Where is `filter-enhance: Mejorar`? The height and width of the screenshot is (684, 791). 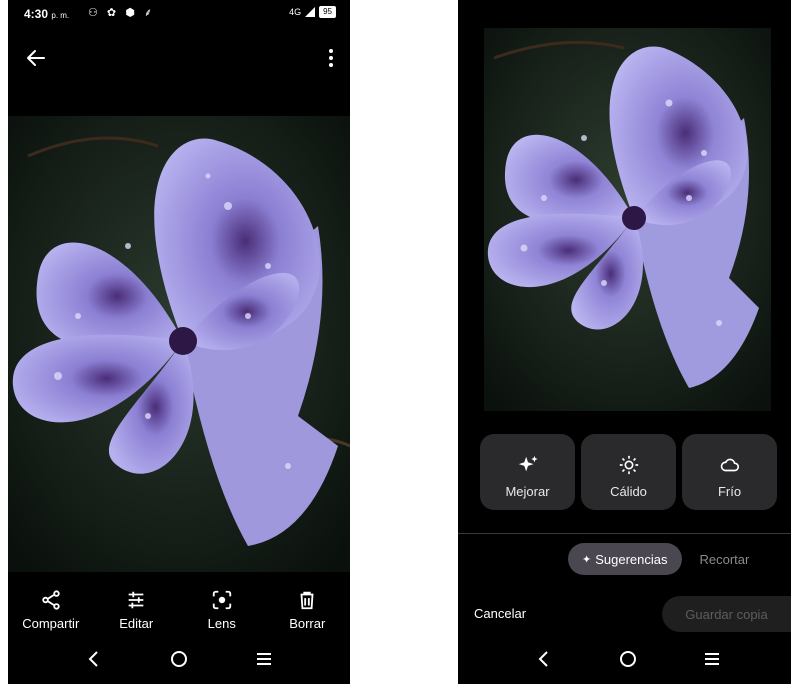 filter-enhance: Mejorar is located at coordinates (527, 472).